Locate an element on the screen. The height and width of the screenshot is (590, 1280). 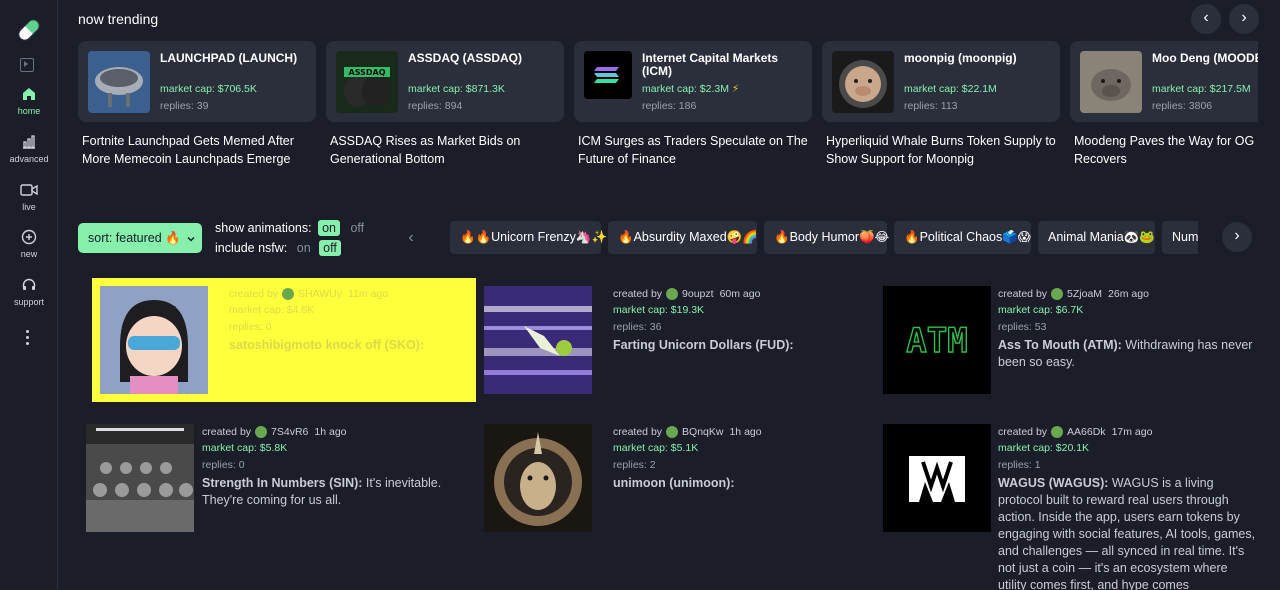
sidebar-item-home: home is located at coordinates (29, 101).